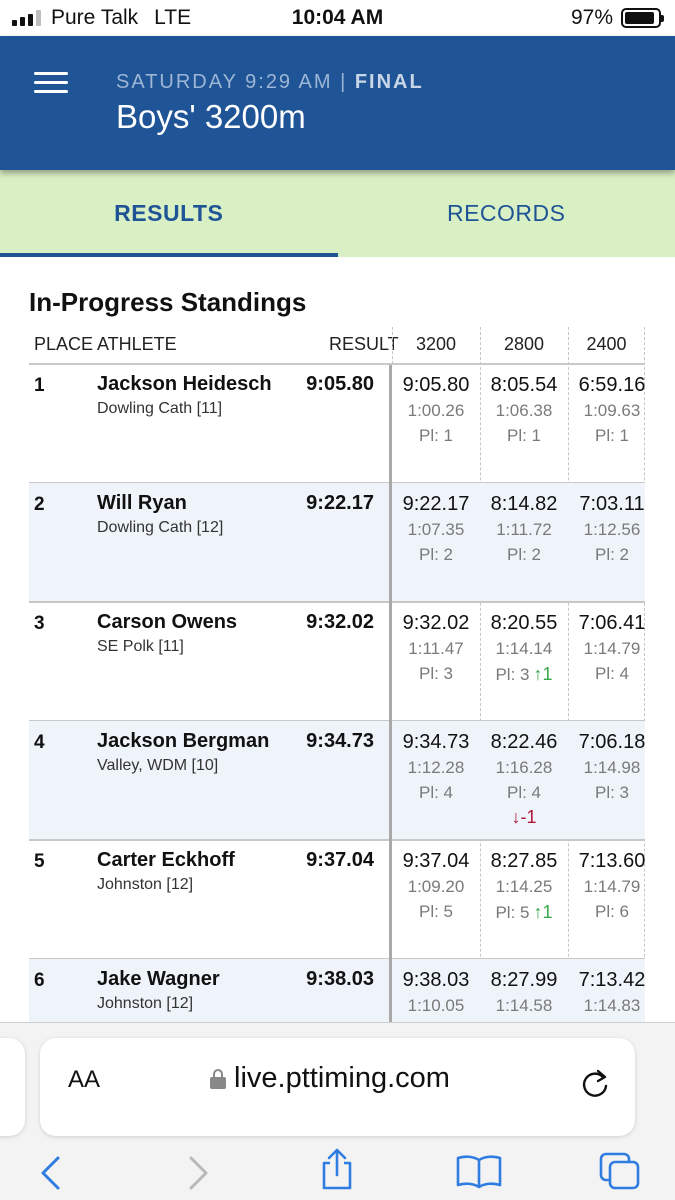 The height and width of the screenshot is (1200, 675). Describe the element at coordinates (12, 1087) in the screenshot. I see `previous-tab-preview` at that location.